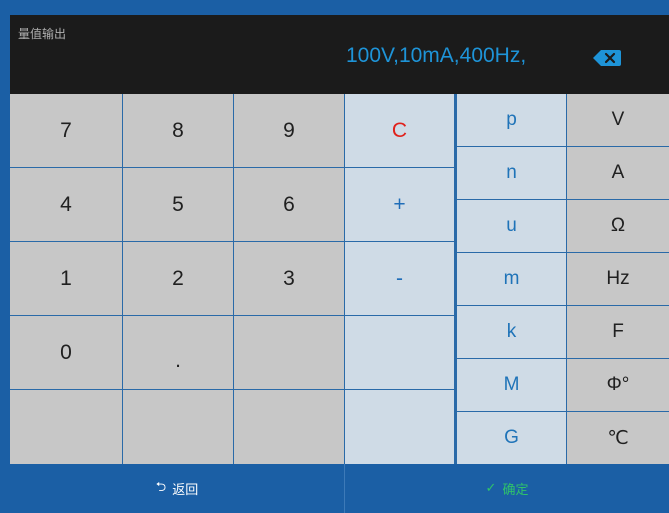 This screenshot has width=669, height=513. Describe the element at coordinates (607, 58) in the screenshot. I see `backspace-icon` at that location.